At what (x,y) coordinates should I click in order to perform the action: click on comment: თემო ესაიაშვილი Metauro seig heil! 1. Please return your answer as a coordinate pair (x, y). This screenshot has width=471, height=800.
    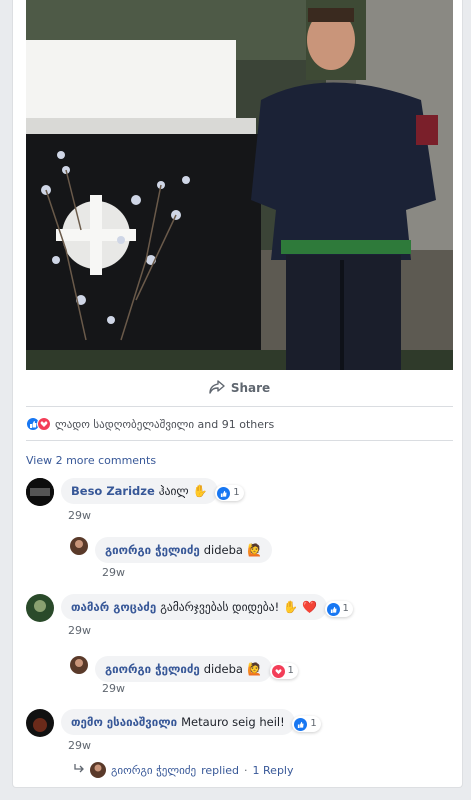
    Looking at the image, I should click on (173, 723).